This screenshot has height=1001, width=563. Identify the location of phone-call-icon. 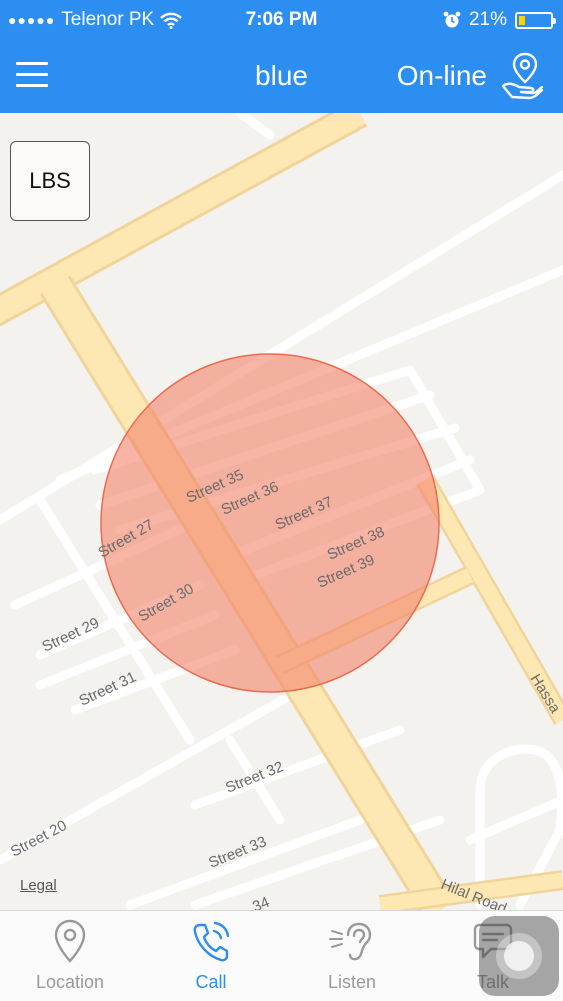
(211, 941).